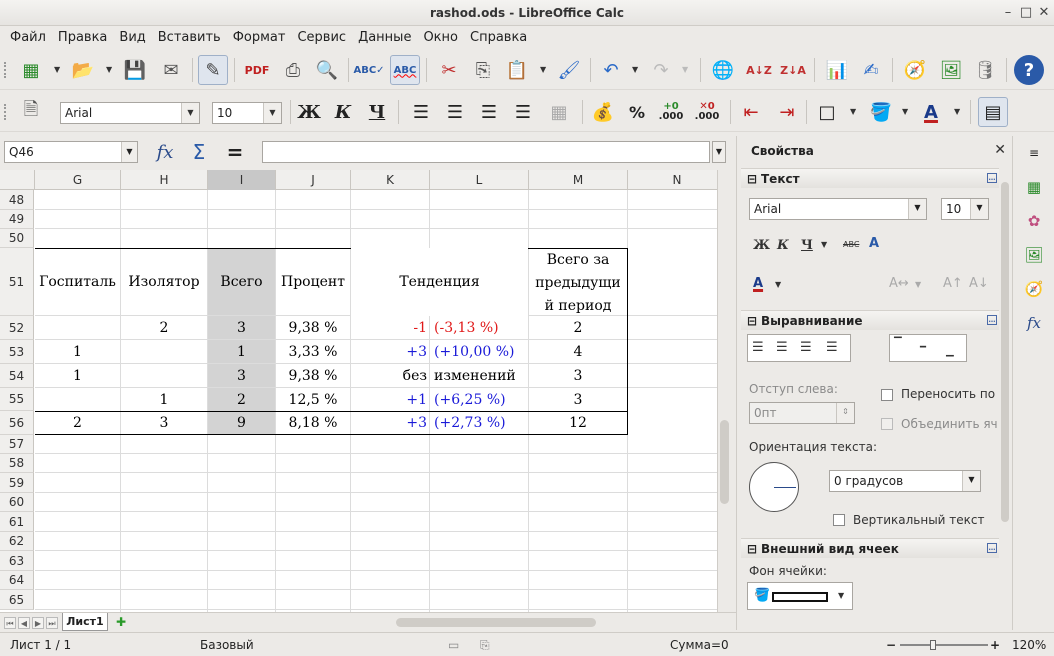 The width and height of the screenshot is (1054, 656). I want to click on email-icon: ✉, so click(171, 70).